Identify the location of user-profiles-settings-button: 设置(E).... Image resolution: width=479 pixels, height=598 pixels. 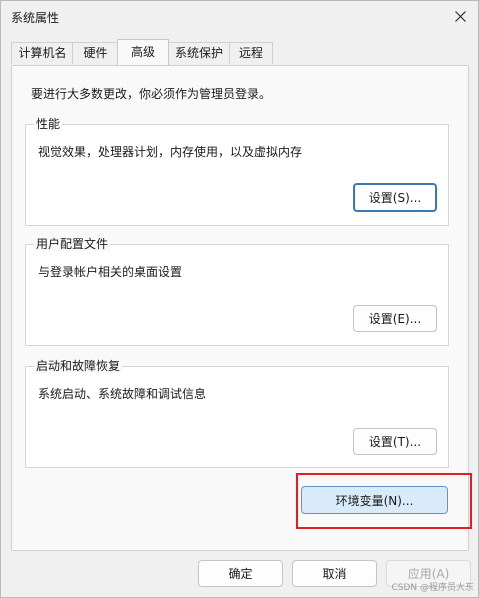
(395, 318).